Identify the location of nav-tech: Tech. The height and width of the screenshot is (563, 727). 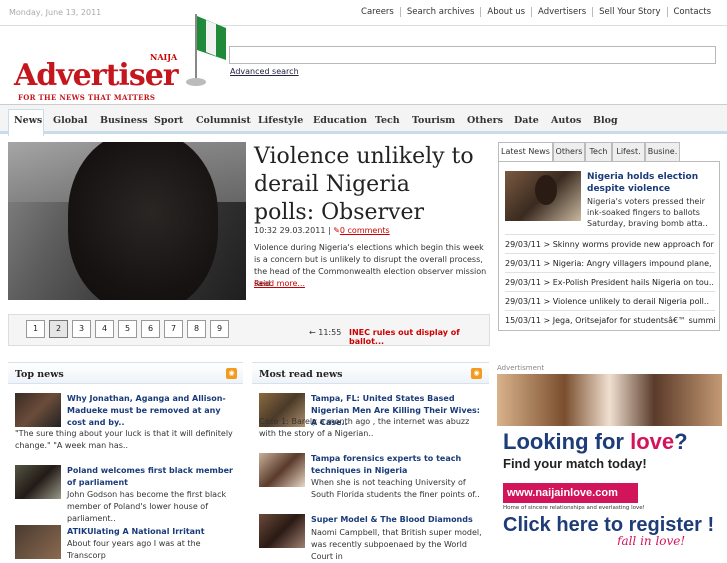
(387, 120).